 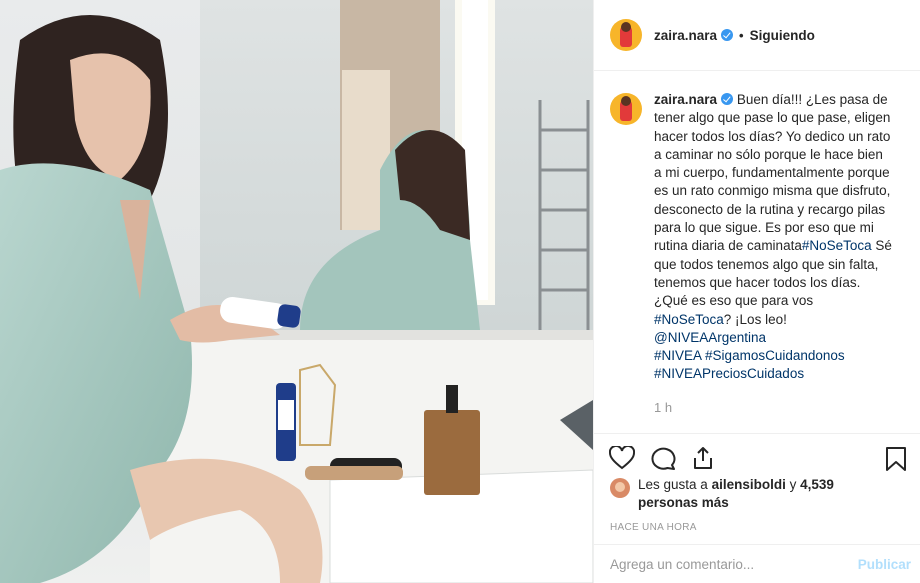 What do you see at coordinates (782, 35) in the screenshot?
I see `following-button: Siguiendo` at bounding box center [782, 35].